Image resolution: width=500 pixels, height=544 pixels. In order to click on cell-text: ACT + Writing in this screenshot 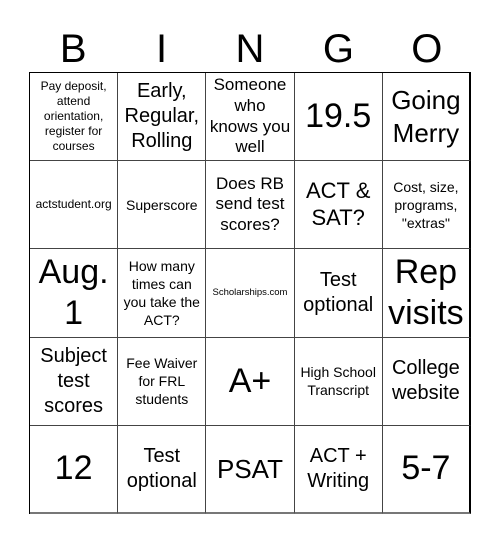, I will do `click(338, 468)`.